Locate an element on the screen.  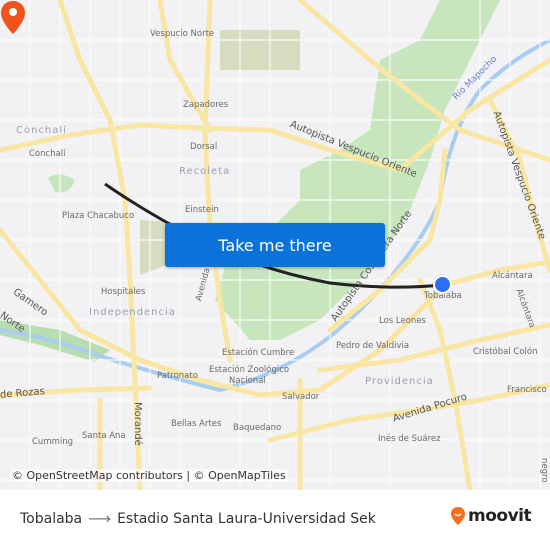
map-label: Bellas Artes is located at coordinates (196, 424).